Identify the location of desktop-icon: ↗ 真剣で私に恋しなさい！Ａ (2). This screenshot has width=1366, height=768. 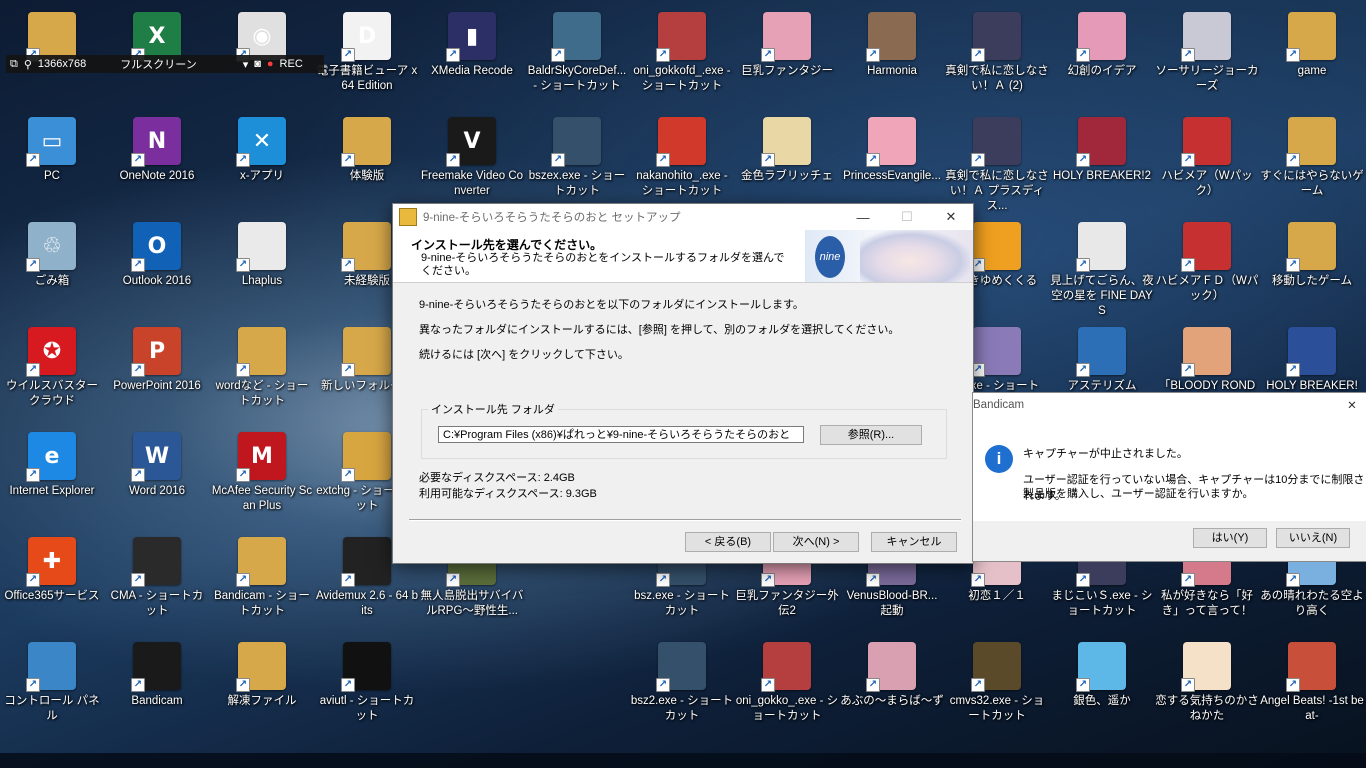
(997, 58).